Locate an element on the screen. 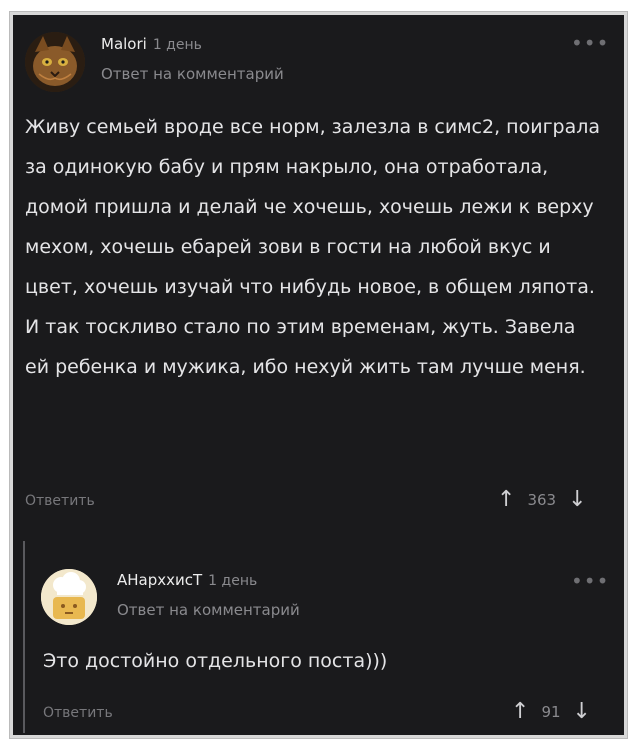 The width and height of the screenshot is (640, 753). vote-controls: ↑ 91 ↓ is located at coordinates (551, 712).